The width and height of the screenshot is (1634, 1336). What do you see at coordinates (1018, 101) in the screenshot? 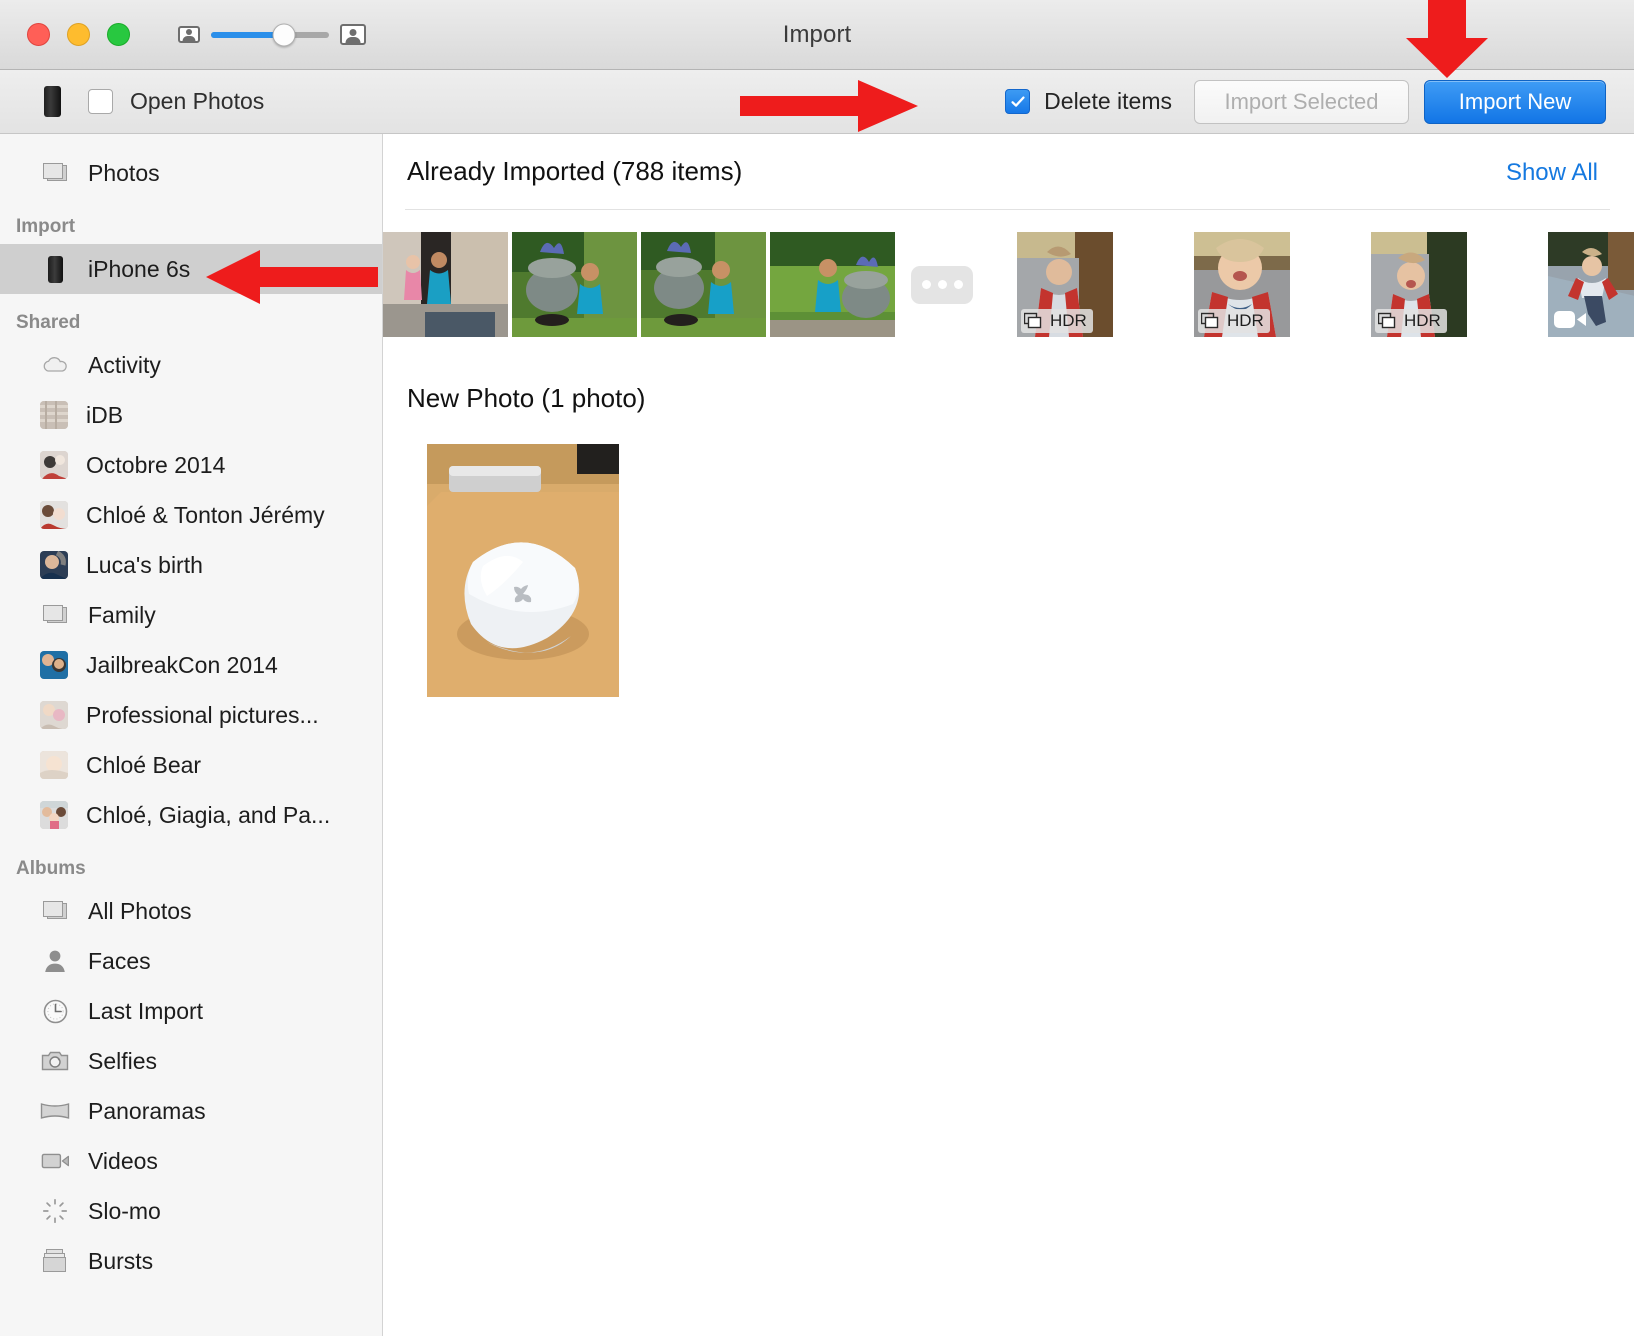
I see `delete-items-checkbox` at bounding box center [1018, 101].